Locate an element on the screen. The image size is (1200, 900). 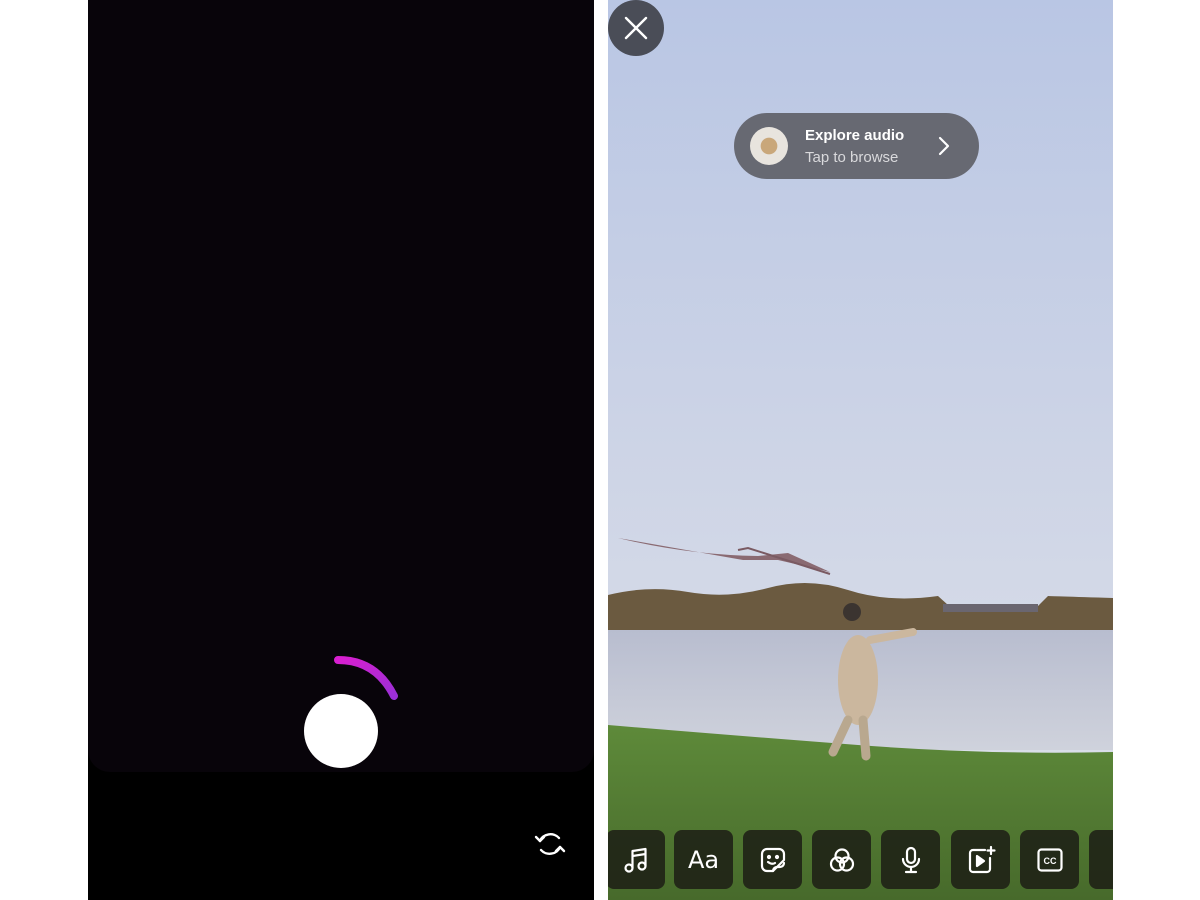
add-clip-icon is located at coordinates (982, 859).